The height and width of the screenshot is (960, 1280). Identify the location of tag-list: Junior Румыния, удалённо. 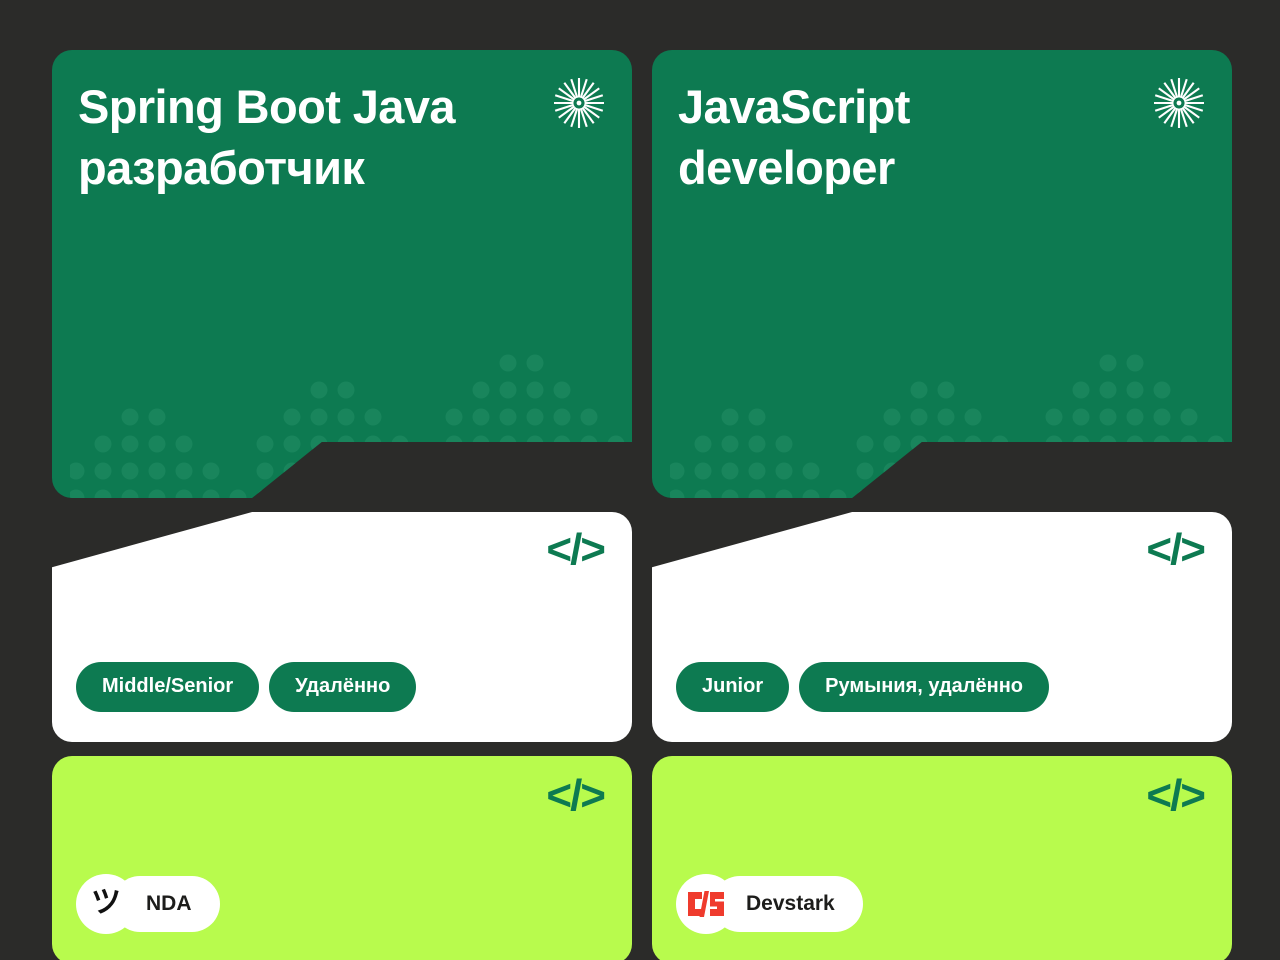
(863, 687).